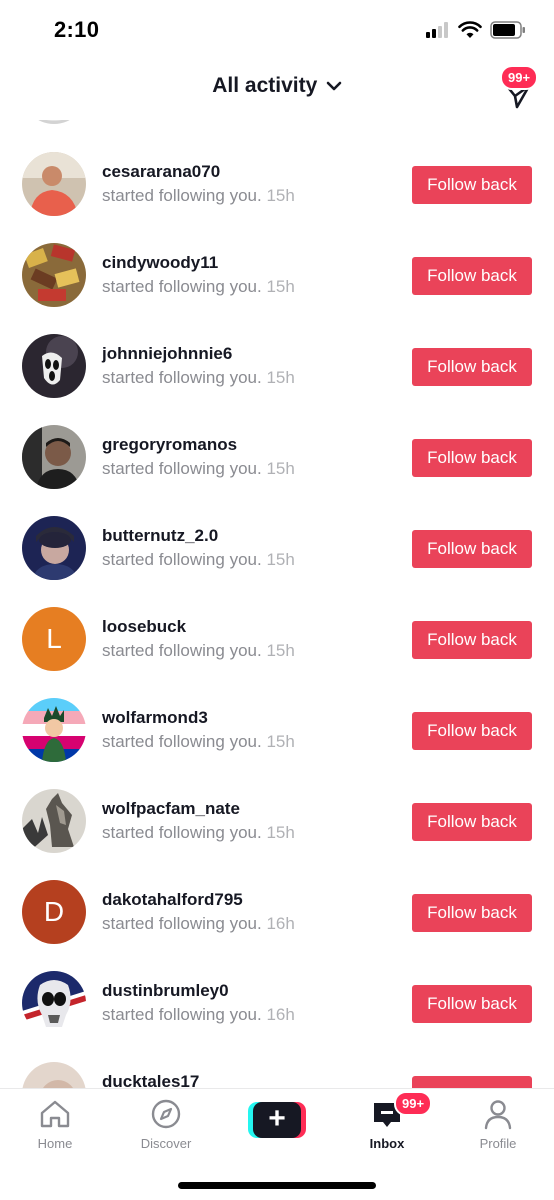 The image size is (554, 1200). What do you see at coordinates (507, 30) in the screenshot?
I see `battery-icon` at bounding box center [507, 30].